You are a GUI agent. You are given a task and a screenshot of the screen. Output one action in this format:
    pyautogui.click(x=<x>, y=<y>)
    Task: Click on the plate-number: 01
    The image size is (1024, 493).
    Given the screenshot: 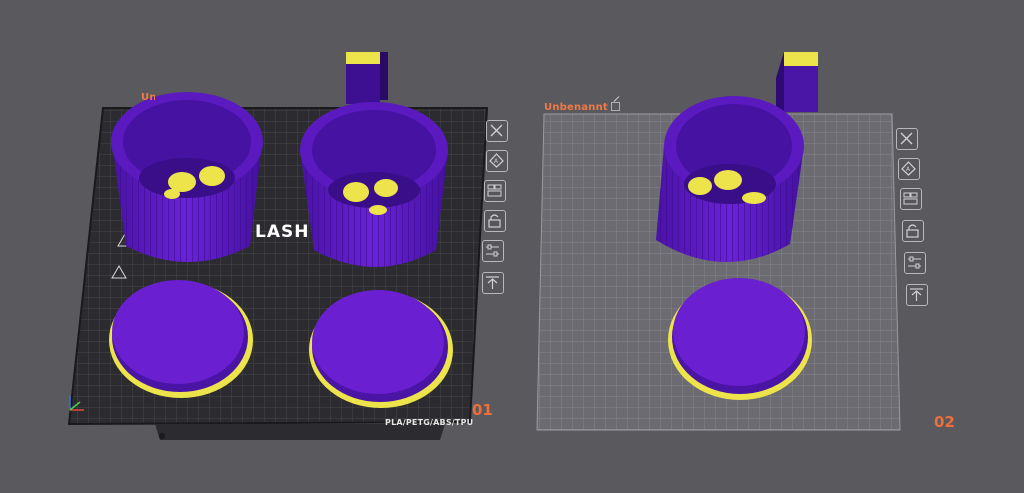 What is the action you would take?
    pyautogui.click(x=482, y=410)
    